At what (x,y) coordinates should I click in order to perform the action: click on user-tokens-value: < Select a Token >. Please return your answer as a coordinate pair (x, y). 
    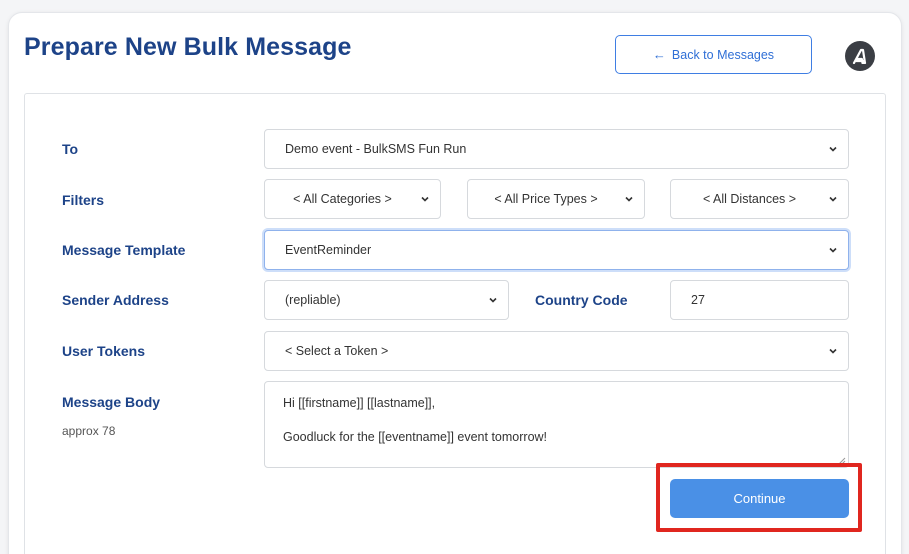
    Looking at the image, I should click on (337, 351).